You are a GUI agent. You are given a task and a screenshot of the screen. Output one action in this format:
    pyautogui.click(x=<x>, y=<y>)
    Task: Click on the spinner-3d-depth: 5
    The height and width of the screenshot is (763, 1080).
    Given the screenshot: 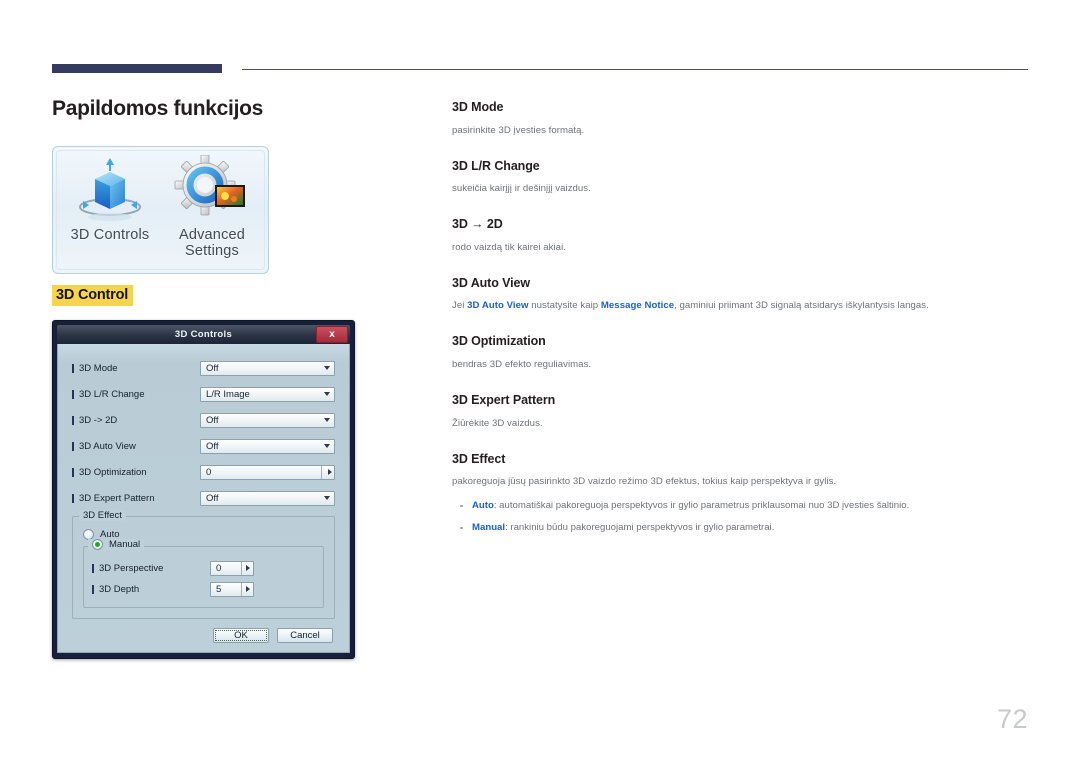 What is the action you would take?
    pyautogui.click(x=232, y=589)
    